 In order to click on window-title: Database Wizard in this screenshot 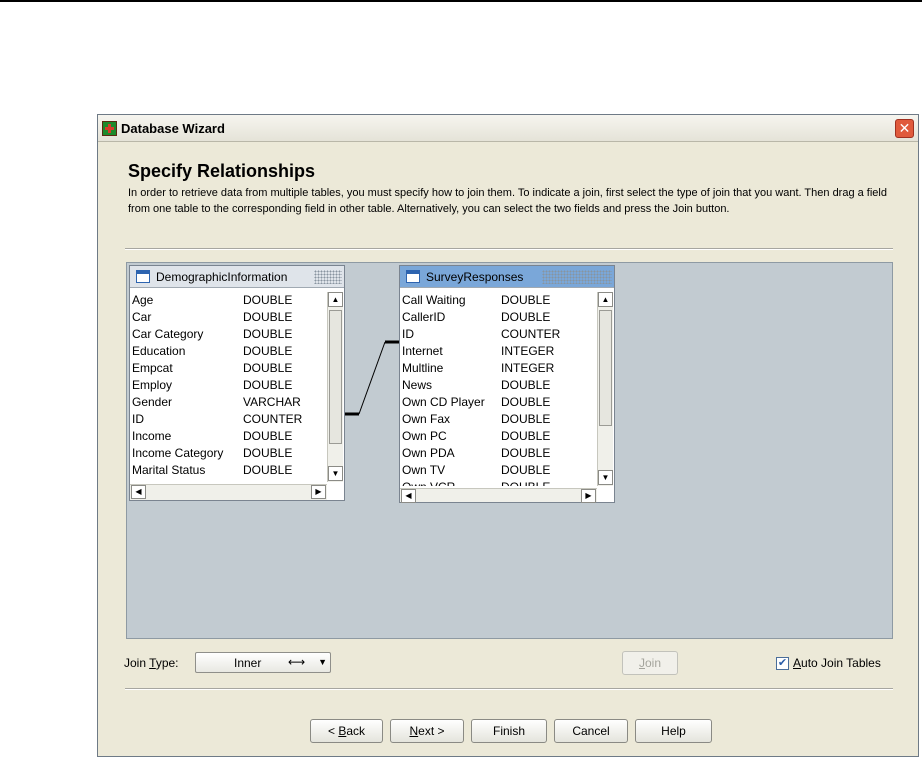, I will do `click(173, 128)`.